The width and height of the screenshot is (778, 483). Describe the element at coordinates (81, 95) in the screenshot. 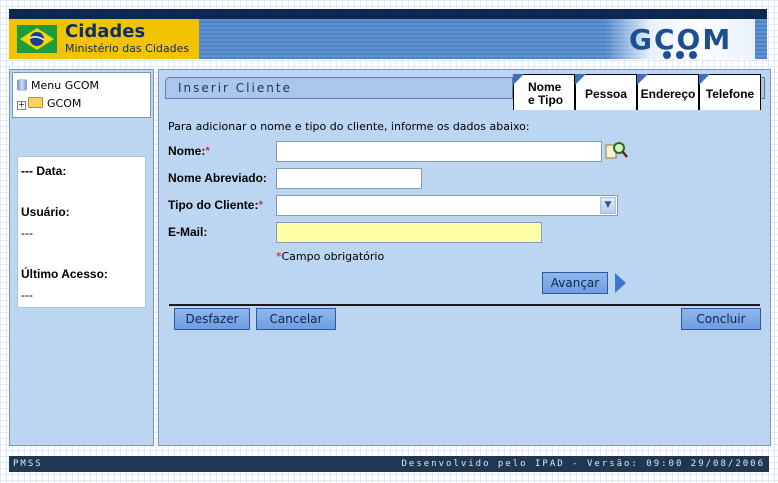

I see `menu-tree: Menu GCOM + GCOM` at that location.